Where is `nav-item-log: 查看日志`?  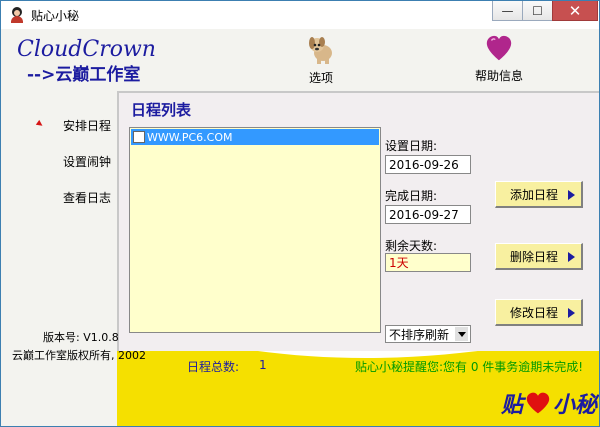
nav-item-log: 查看日志 is located at coordinates (87, 197).